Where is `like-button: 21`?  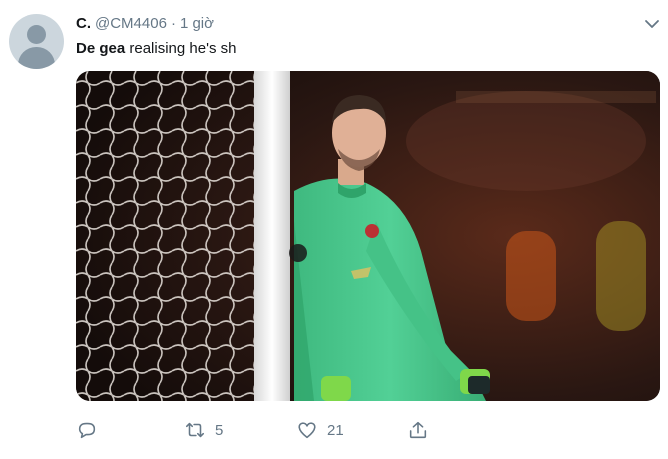
like-button: 21 is located at coordinates (320, 430).